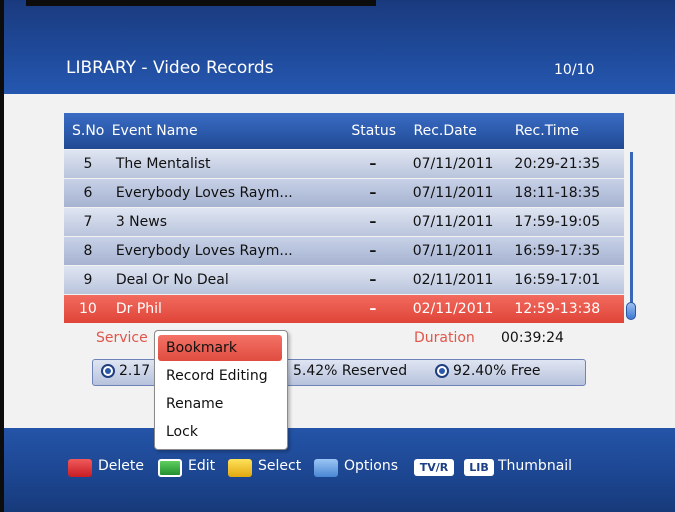  What do you see at coordinates (240, 468) in the screenshot?
I see `yellow-key-icon` at bounding box center [240, 468].